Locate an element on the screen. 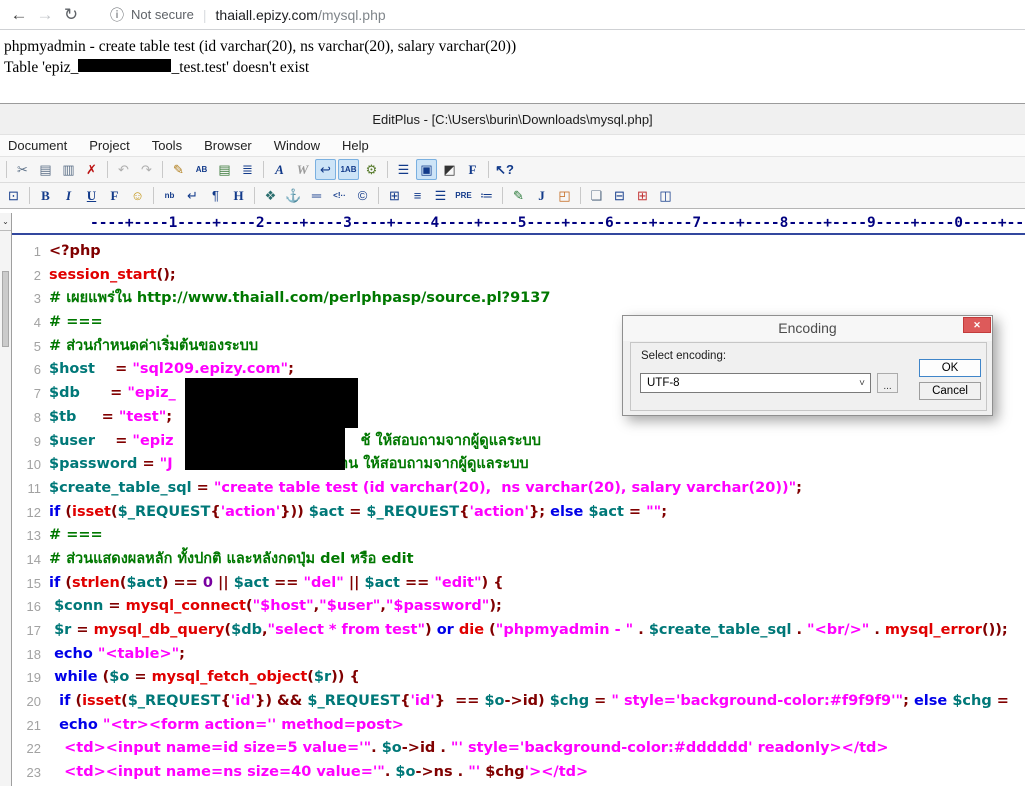 The image size is (1025, 786). table-icon: ⊞ is located at coordinates (394, 195).